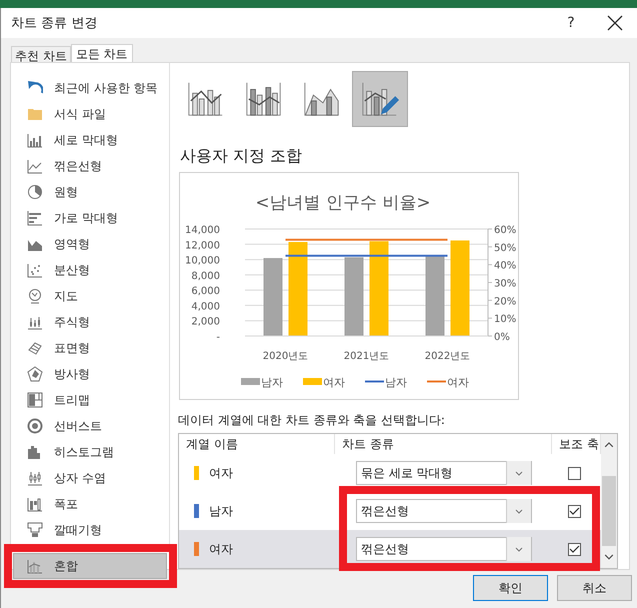 This screenshot has height=608, width=637. Describe the element at coordinates (90, 218) in the screenshot. I see `sidebar-item: 가로 막대형` at that location.